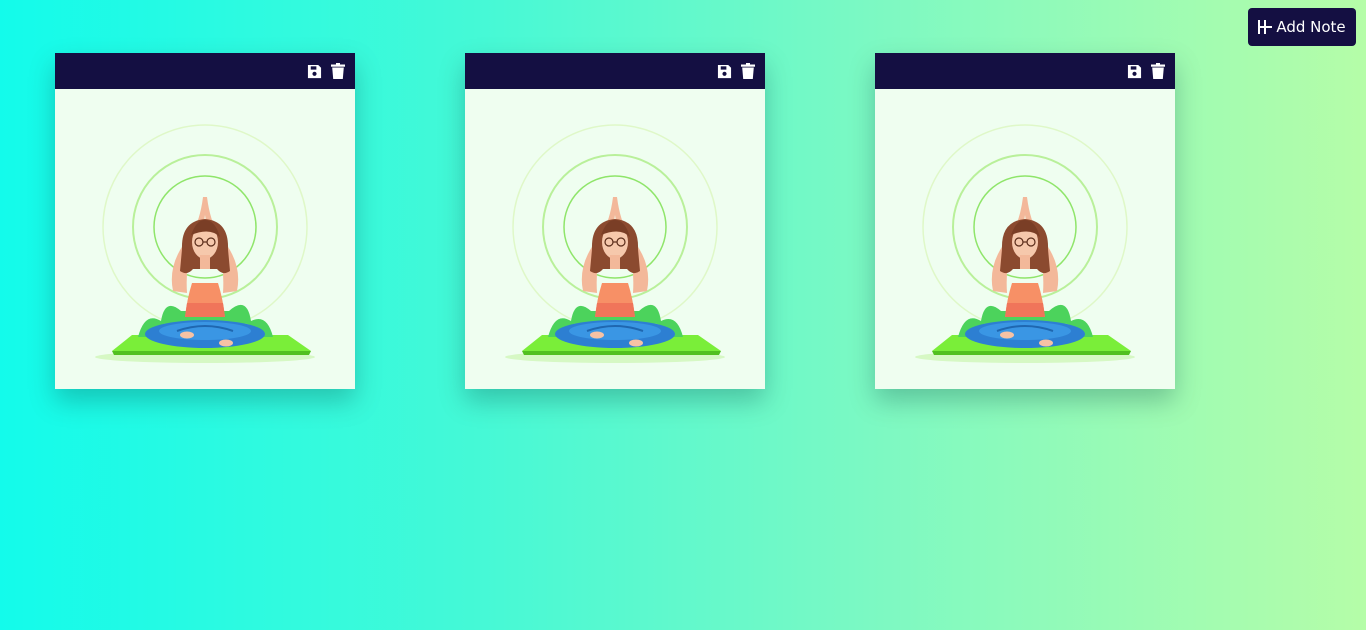 Image resolution: width=1366 pixels, height=630 pixels. Describe the element at coordinates (1265, 27) in the screenshot. I see `plus-icon` at that location.